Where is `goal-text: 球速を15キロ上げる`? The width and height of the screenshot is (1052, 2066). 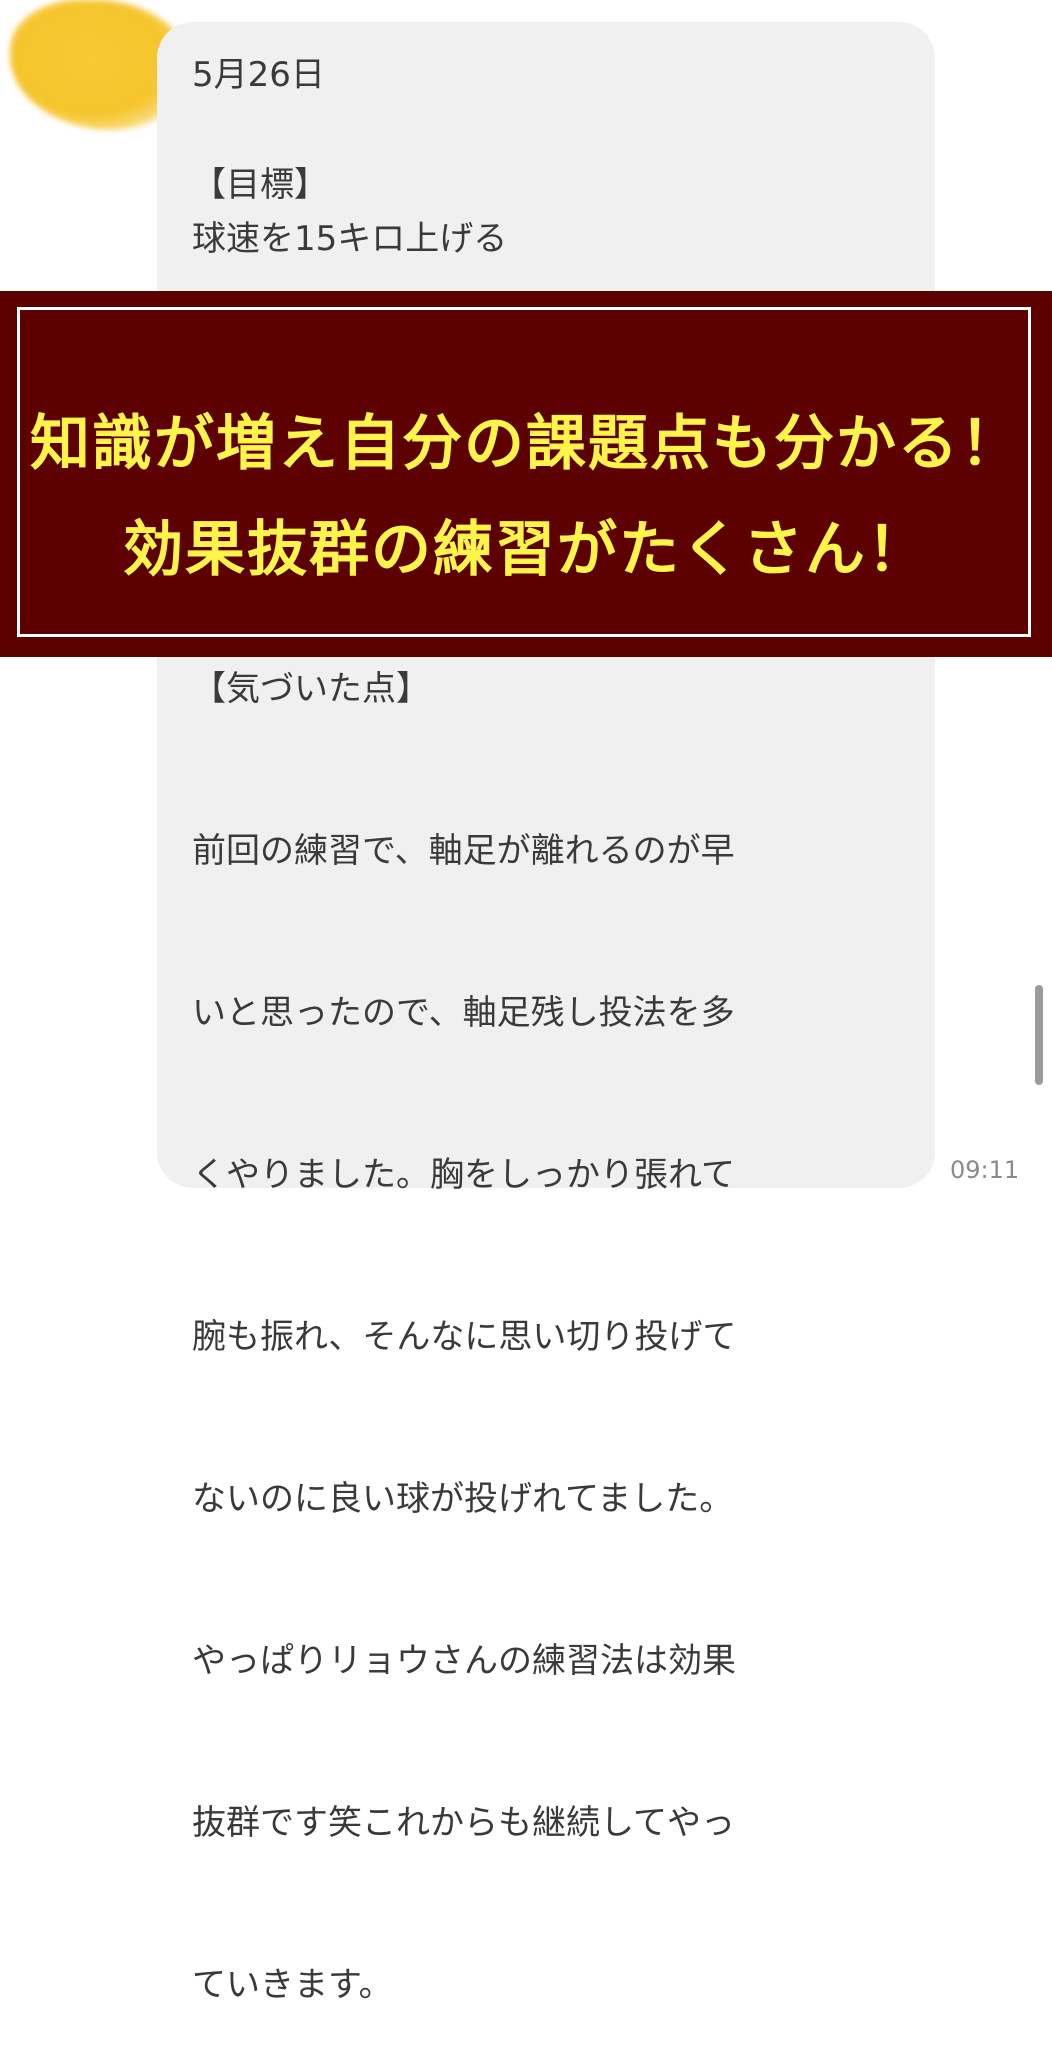
goal-text: 球速を15キロ上げる is located at coordinates (350, 239).